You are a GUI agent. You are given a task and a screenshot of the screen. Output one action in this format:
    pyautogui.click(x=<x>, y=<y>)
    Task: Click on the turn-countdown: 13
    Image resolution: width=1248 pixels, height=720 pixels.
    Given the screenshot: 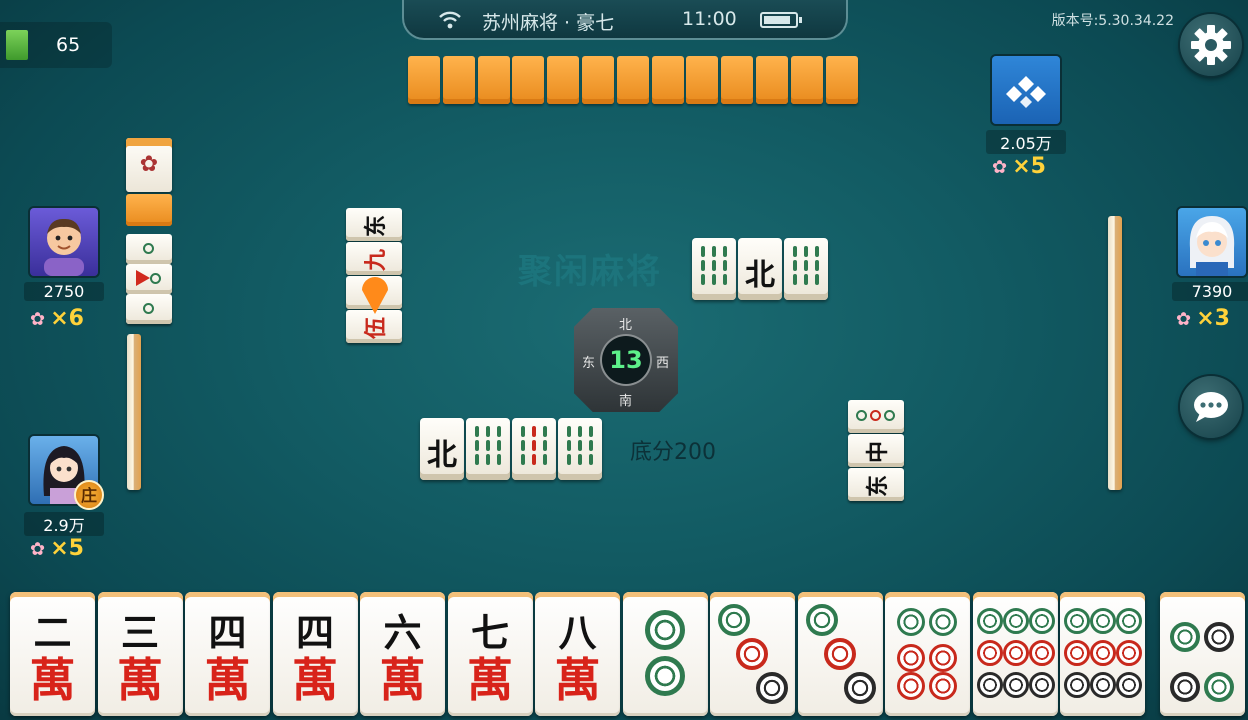 What is the action you would take?
    pyautogui.click(x=626, y=360)
    